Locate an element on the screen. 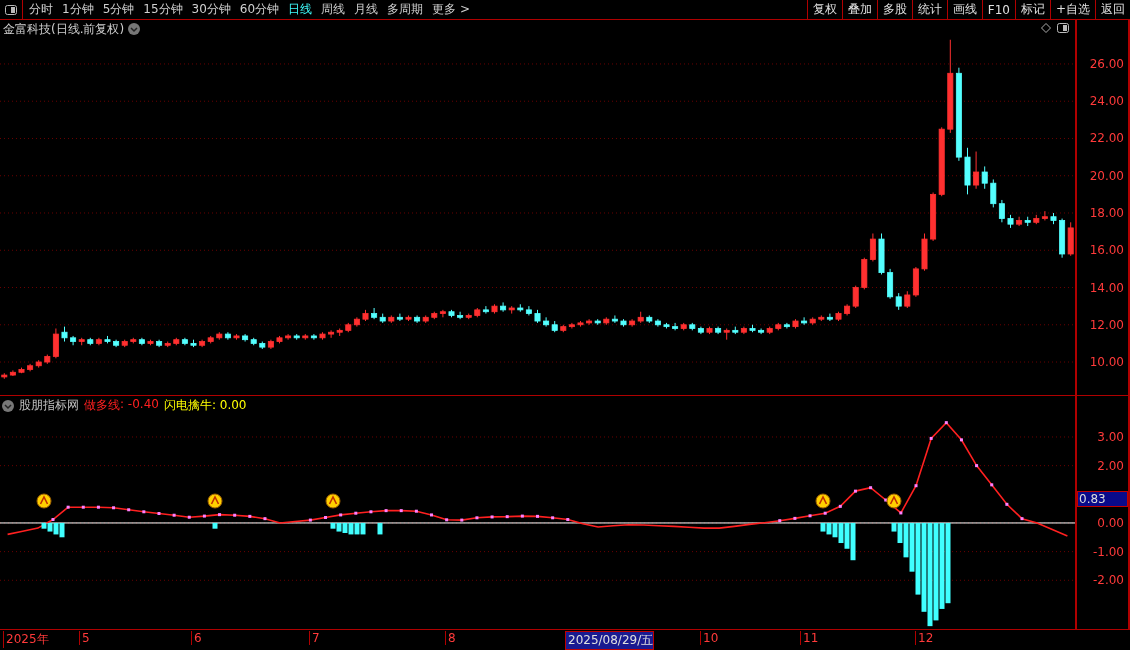 The image size is (1130, 650). period-tab: 30分钟 is located at coordinates (211, 9).